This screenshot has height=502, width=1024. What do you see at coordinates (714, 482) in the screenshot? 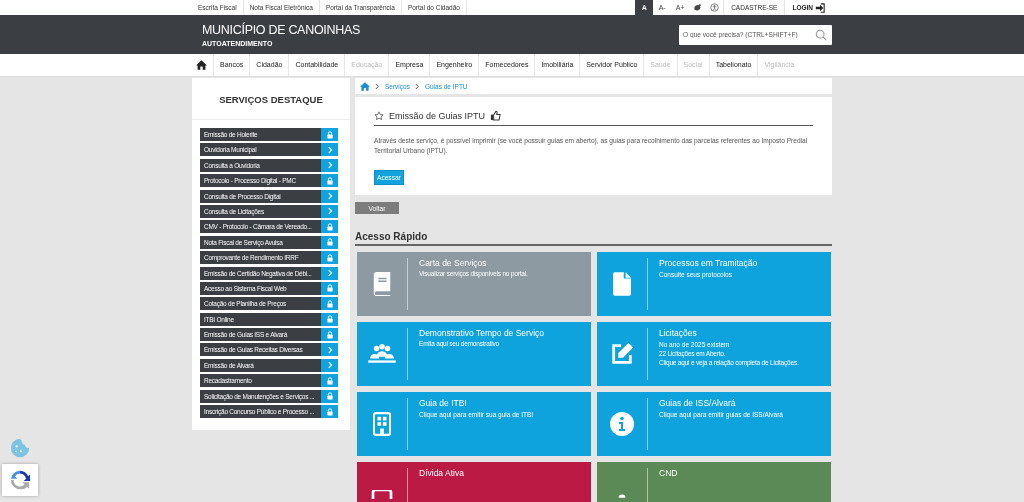
I see `quick-access-tile: CND` at bounding box center [714, 482].